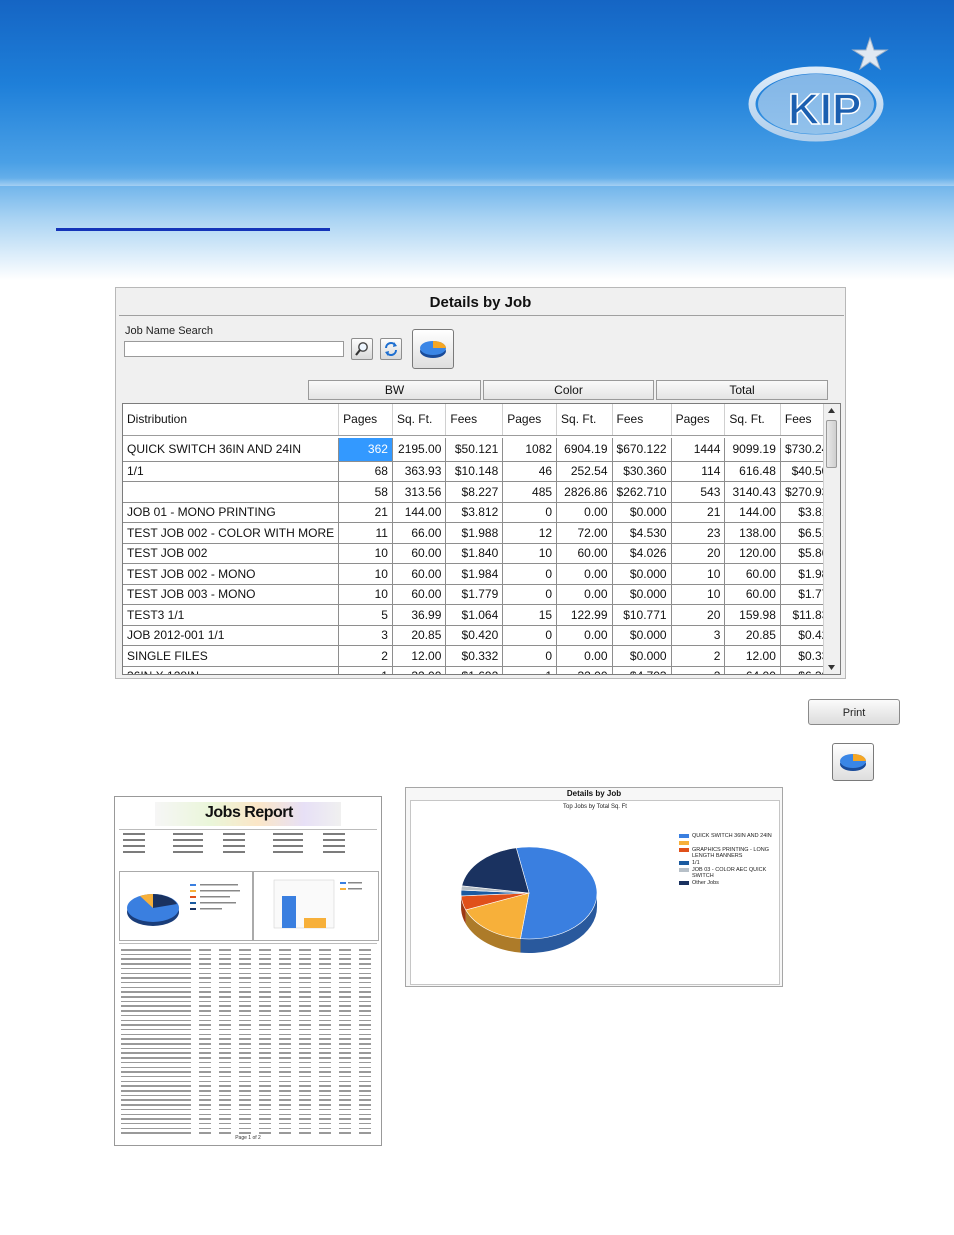 The image size is (954, 1235). What do you see at coordinates (854, 712) in the screenshot?
I see `print-button: Print` at bounding box center [854, 712].